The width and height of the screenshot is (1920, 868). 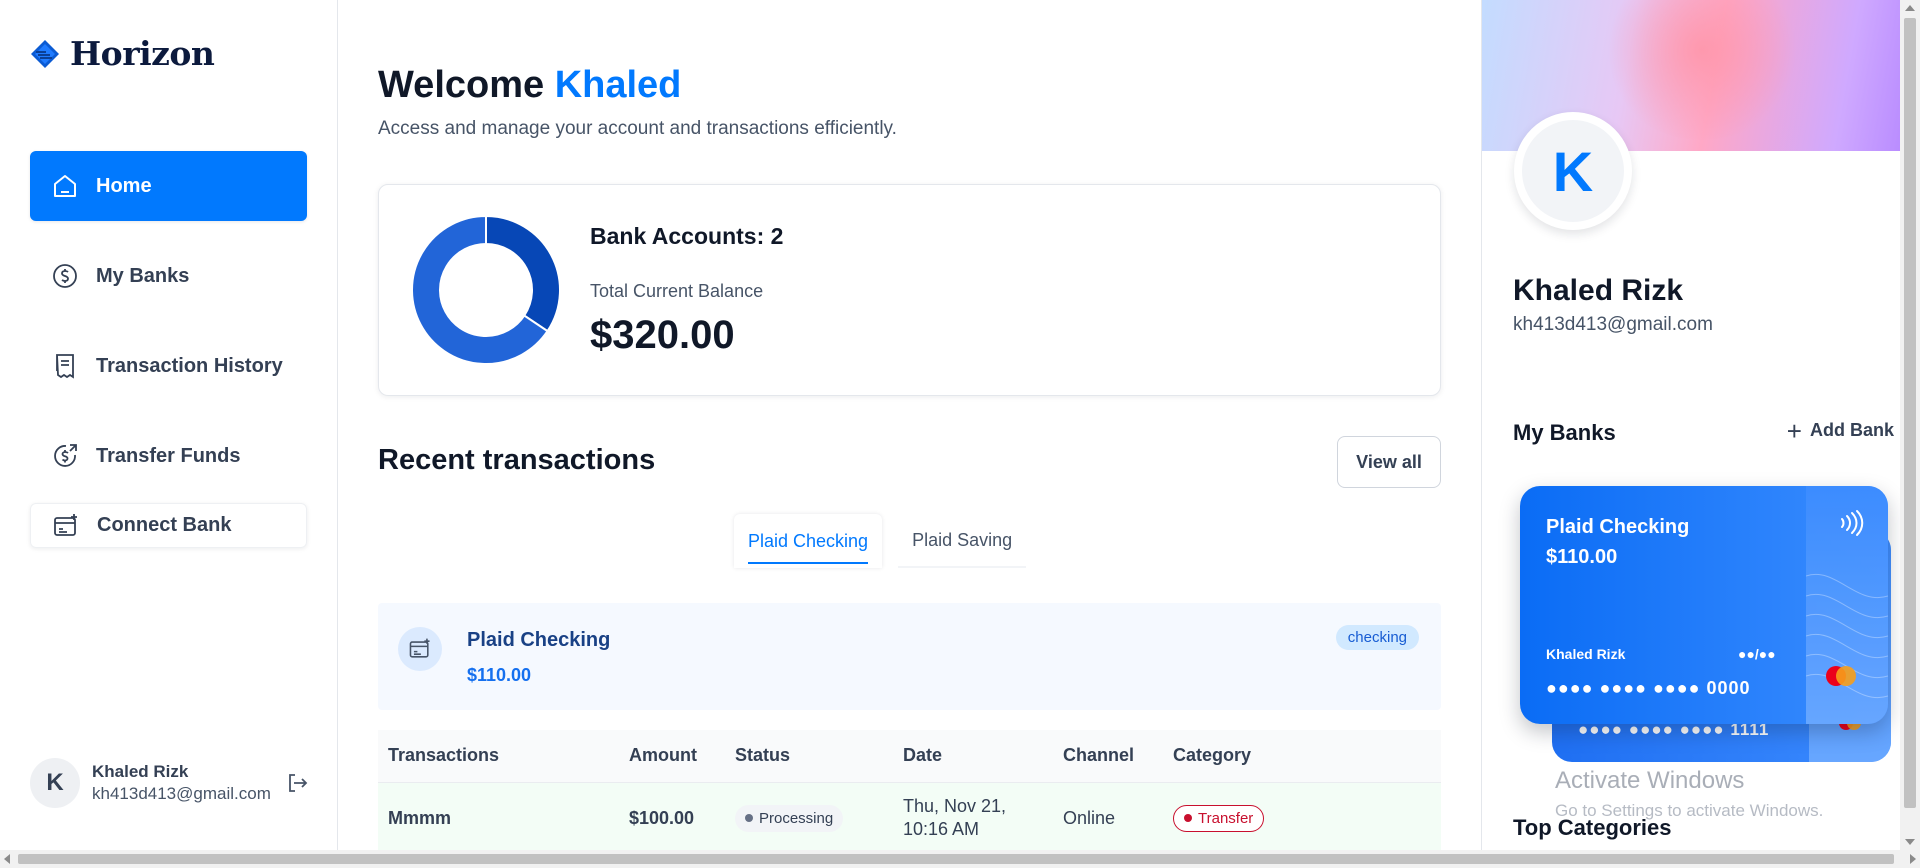 What do you see at coordinates (672, 818) in the screenshot?
I see `transaction-amount: $100.00` at bounding box center [672, 818].